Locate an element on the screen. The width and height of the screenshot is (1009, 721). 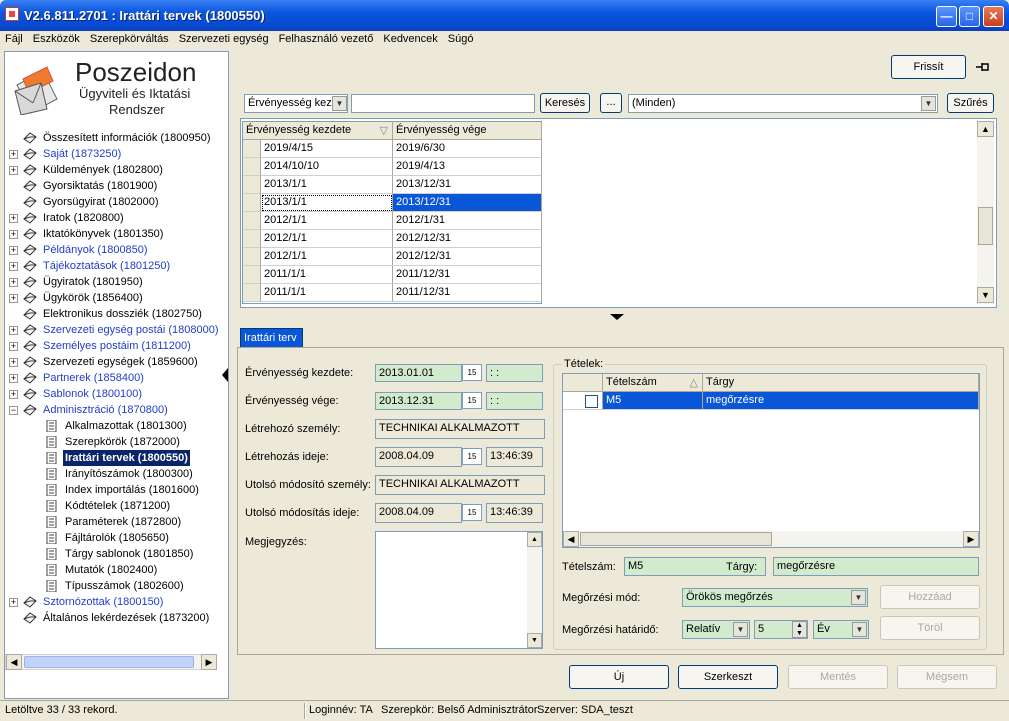
tree-item: Mutatók (1802400) is located at coordinates (116, 570).